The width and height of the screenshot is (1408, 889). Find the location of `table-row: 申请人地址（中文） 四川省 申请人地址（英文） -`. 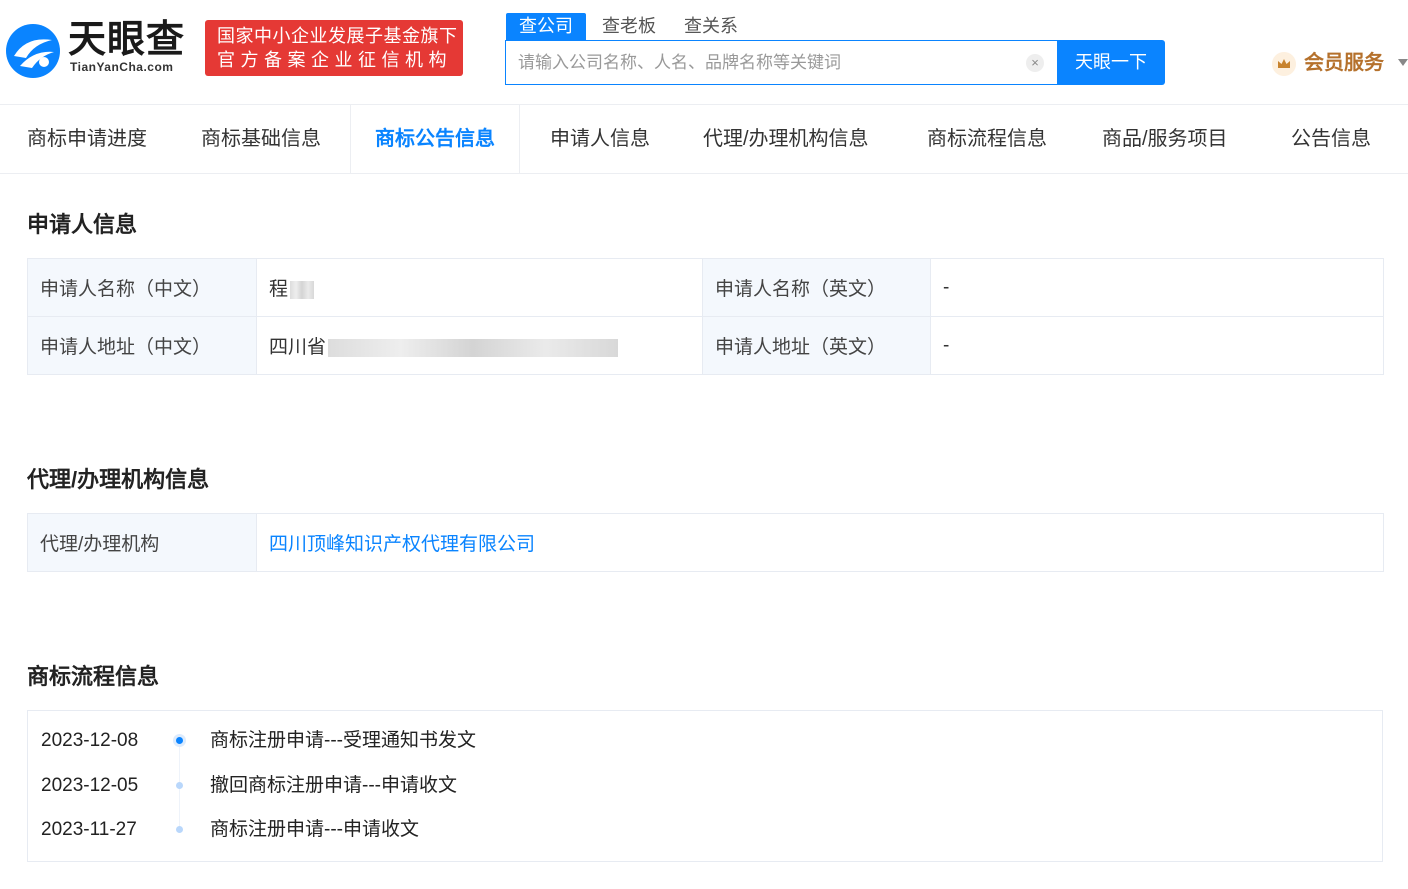

table-row: 申请人地址（中文） 四川省 申请人地址（英文） - is located at coordinates (705, 345).